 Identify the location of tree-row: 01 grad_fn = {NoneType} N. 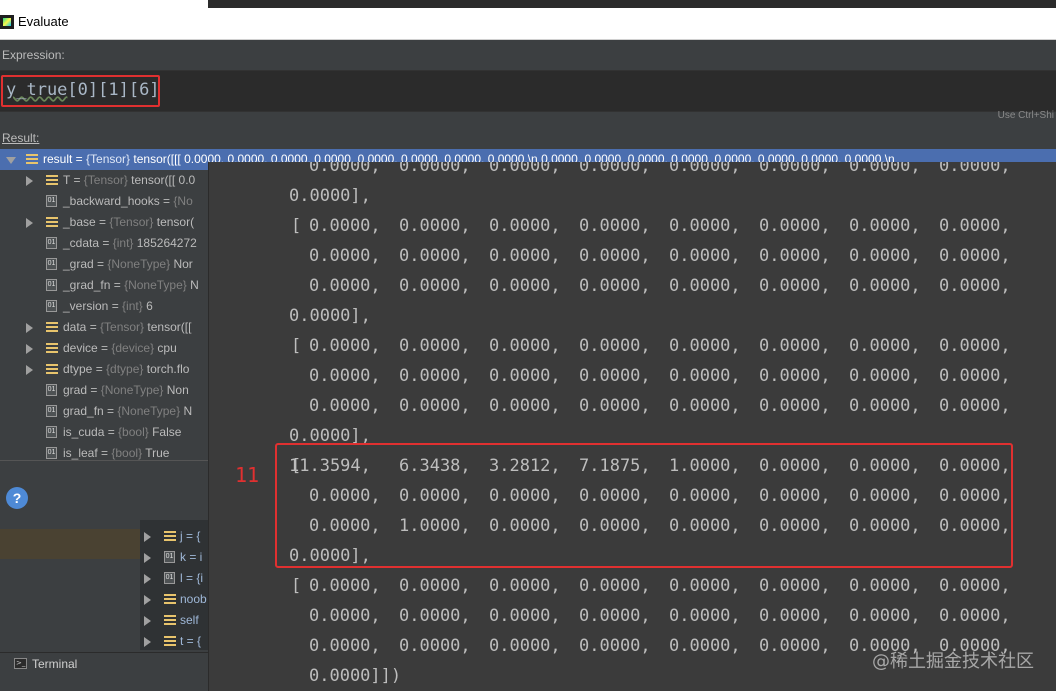
(104, 411).